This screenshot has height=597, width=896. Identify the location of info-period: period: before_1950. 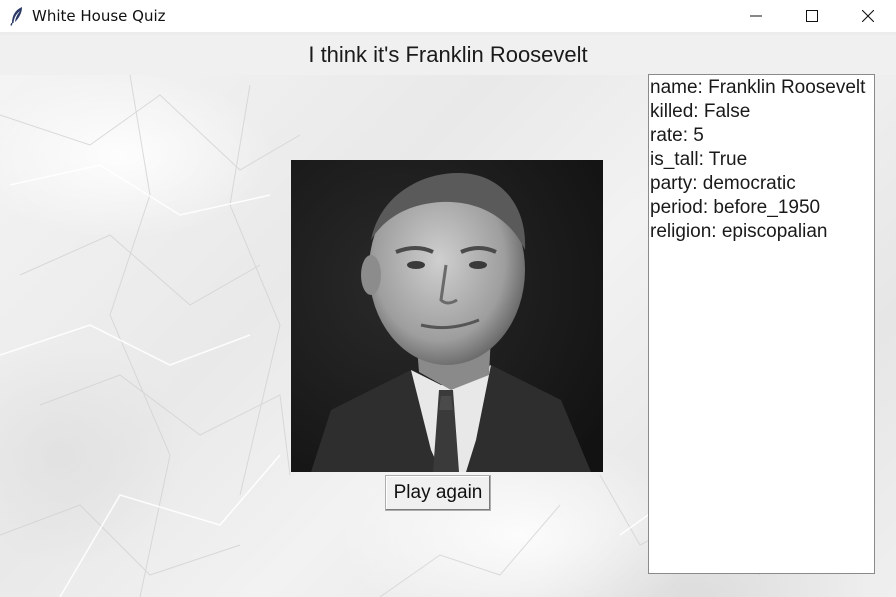
(735, 207).